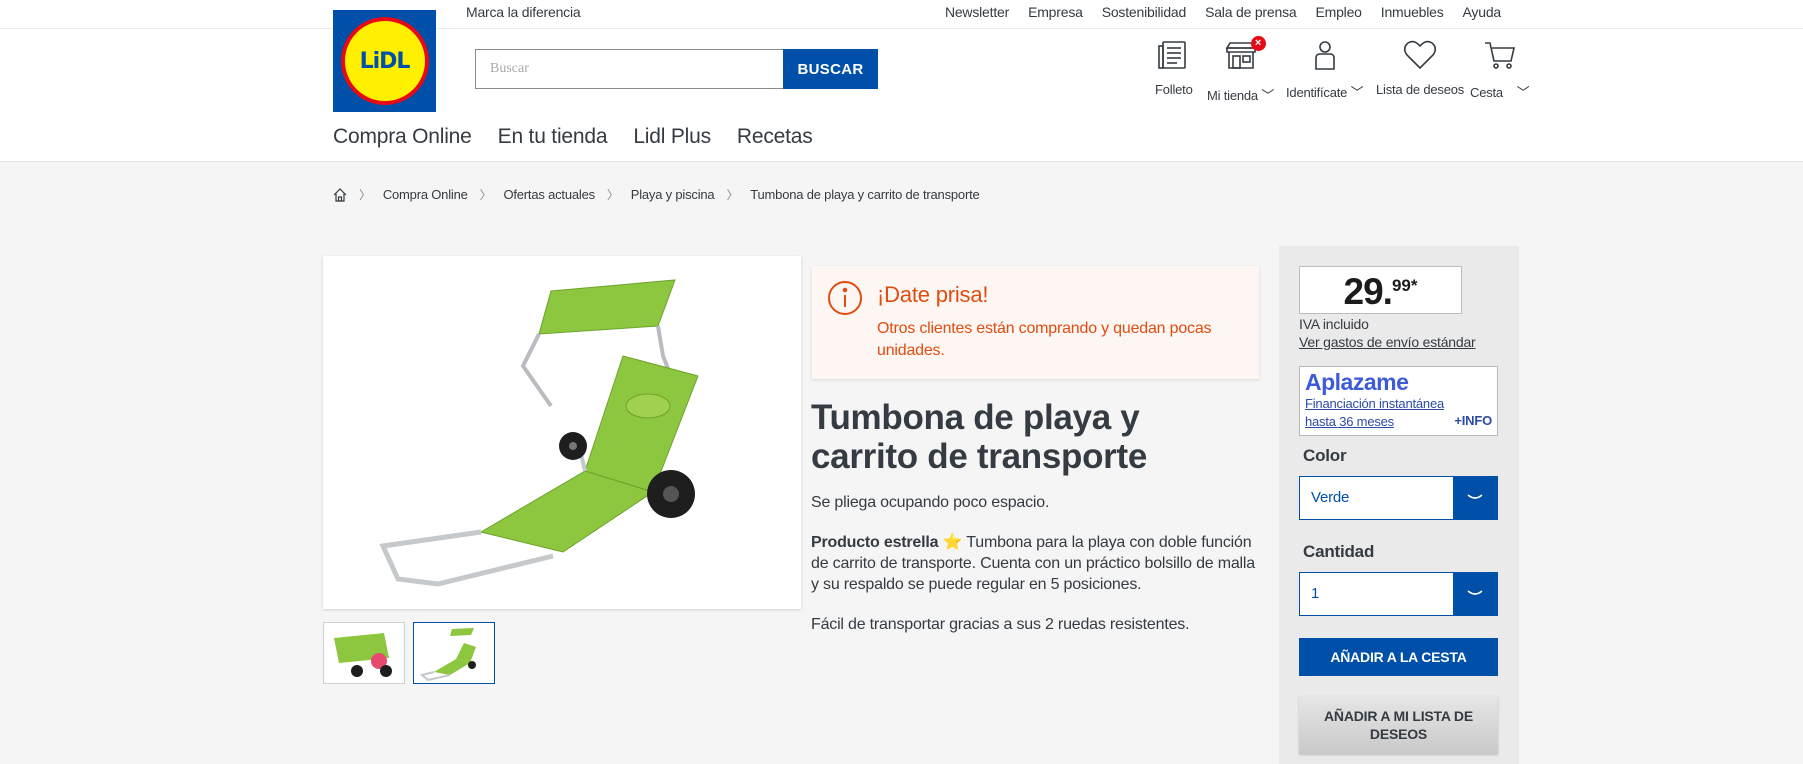 The height and width of the screenshot is (764, 1803). What do you see at coordinates (865, 194) in the screenshot?
I see `breadcrumb-current: Tumbona de playa y carrito de transporte` at bounding box center [865, 194].